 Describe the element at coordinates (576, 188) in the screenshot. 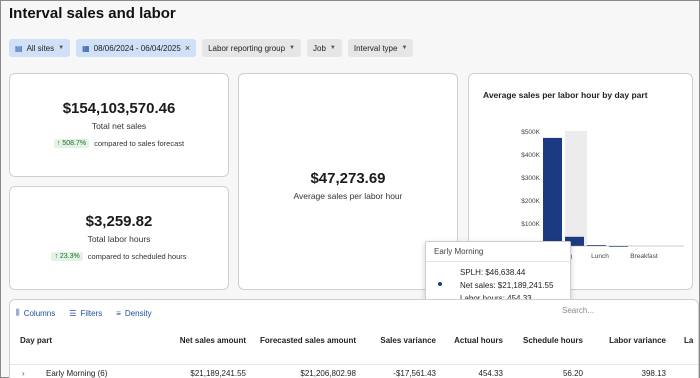

I see `hover-bar` at that location.